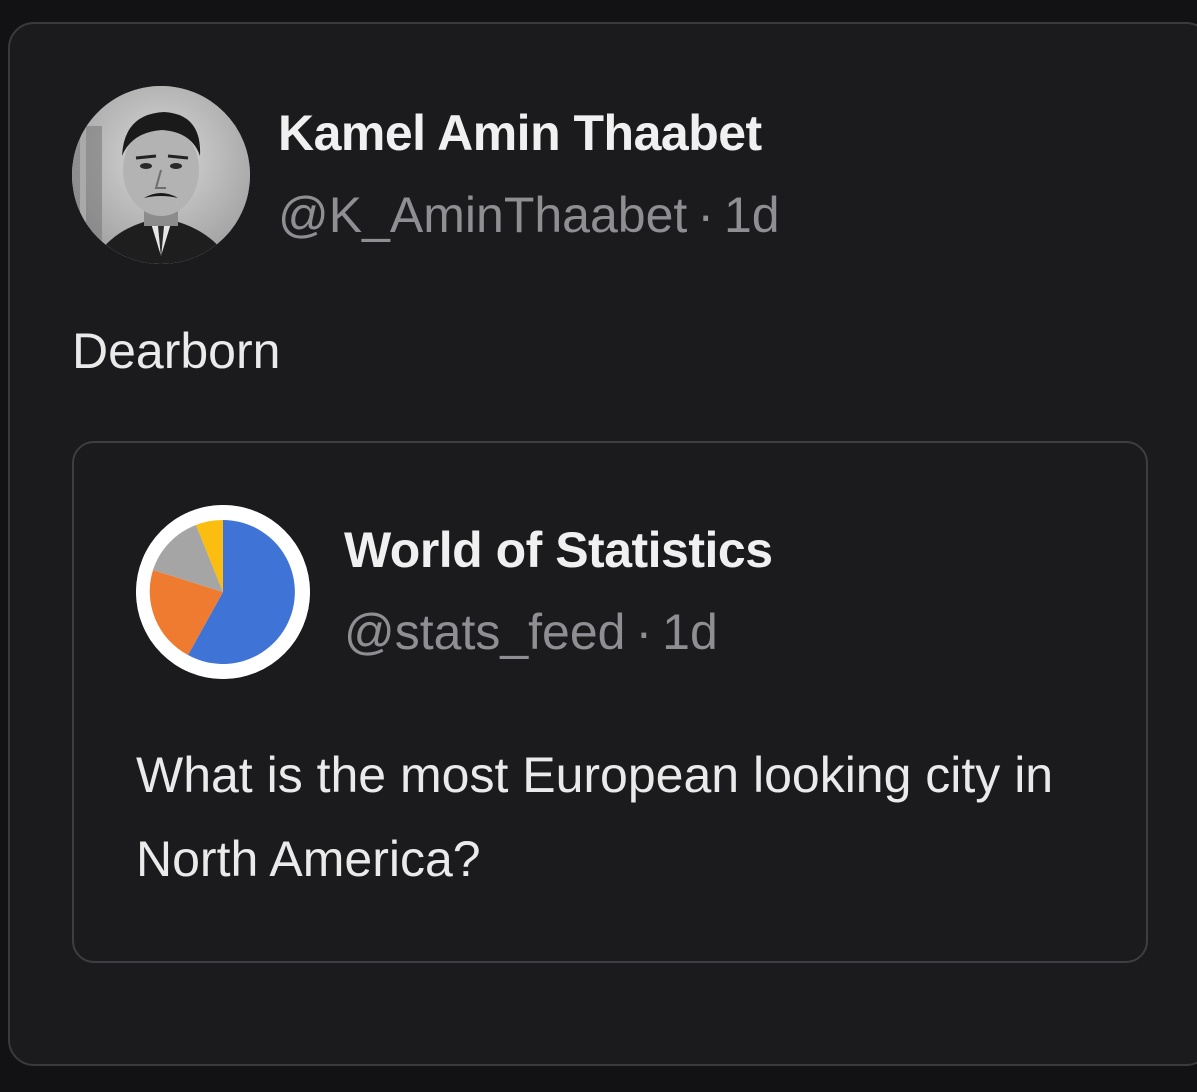  Describe the element at coordinates (752, 215) in the screenshot. I see `post-time: 1d` at that location.